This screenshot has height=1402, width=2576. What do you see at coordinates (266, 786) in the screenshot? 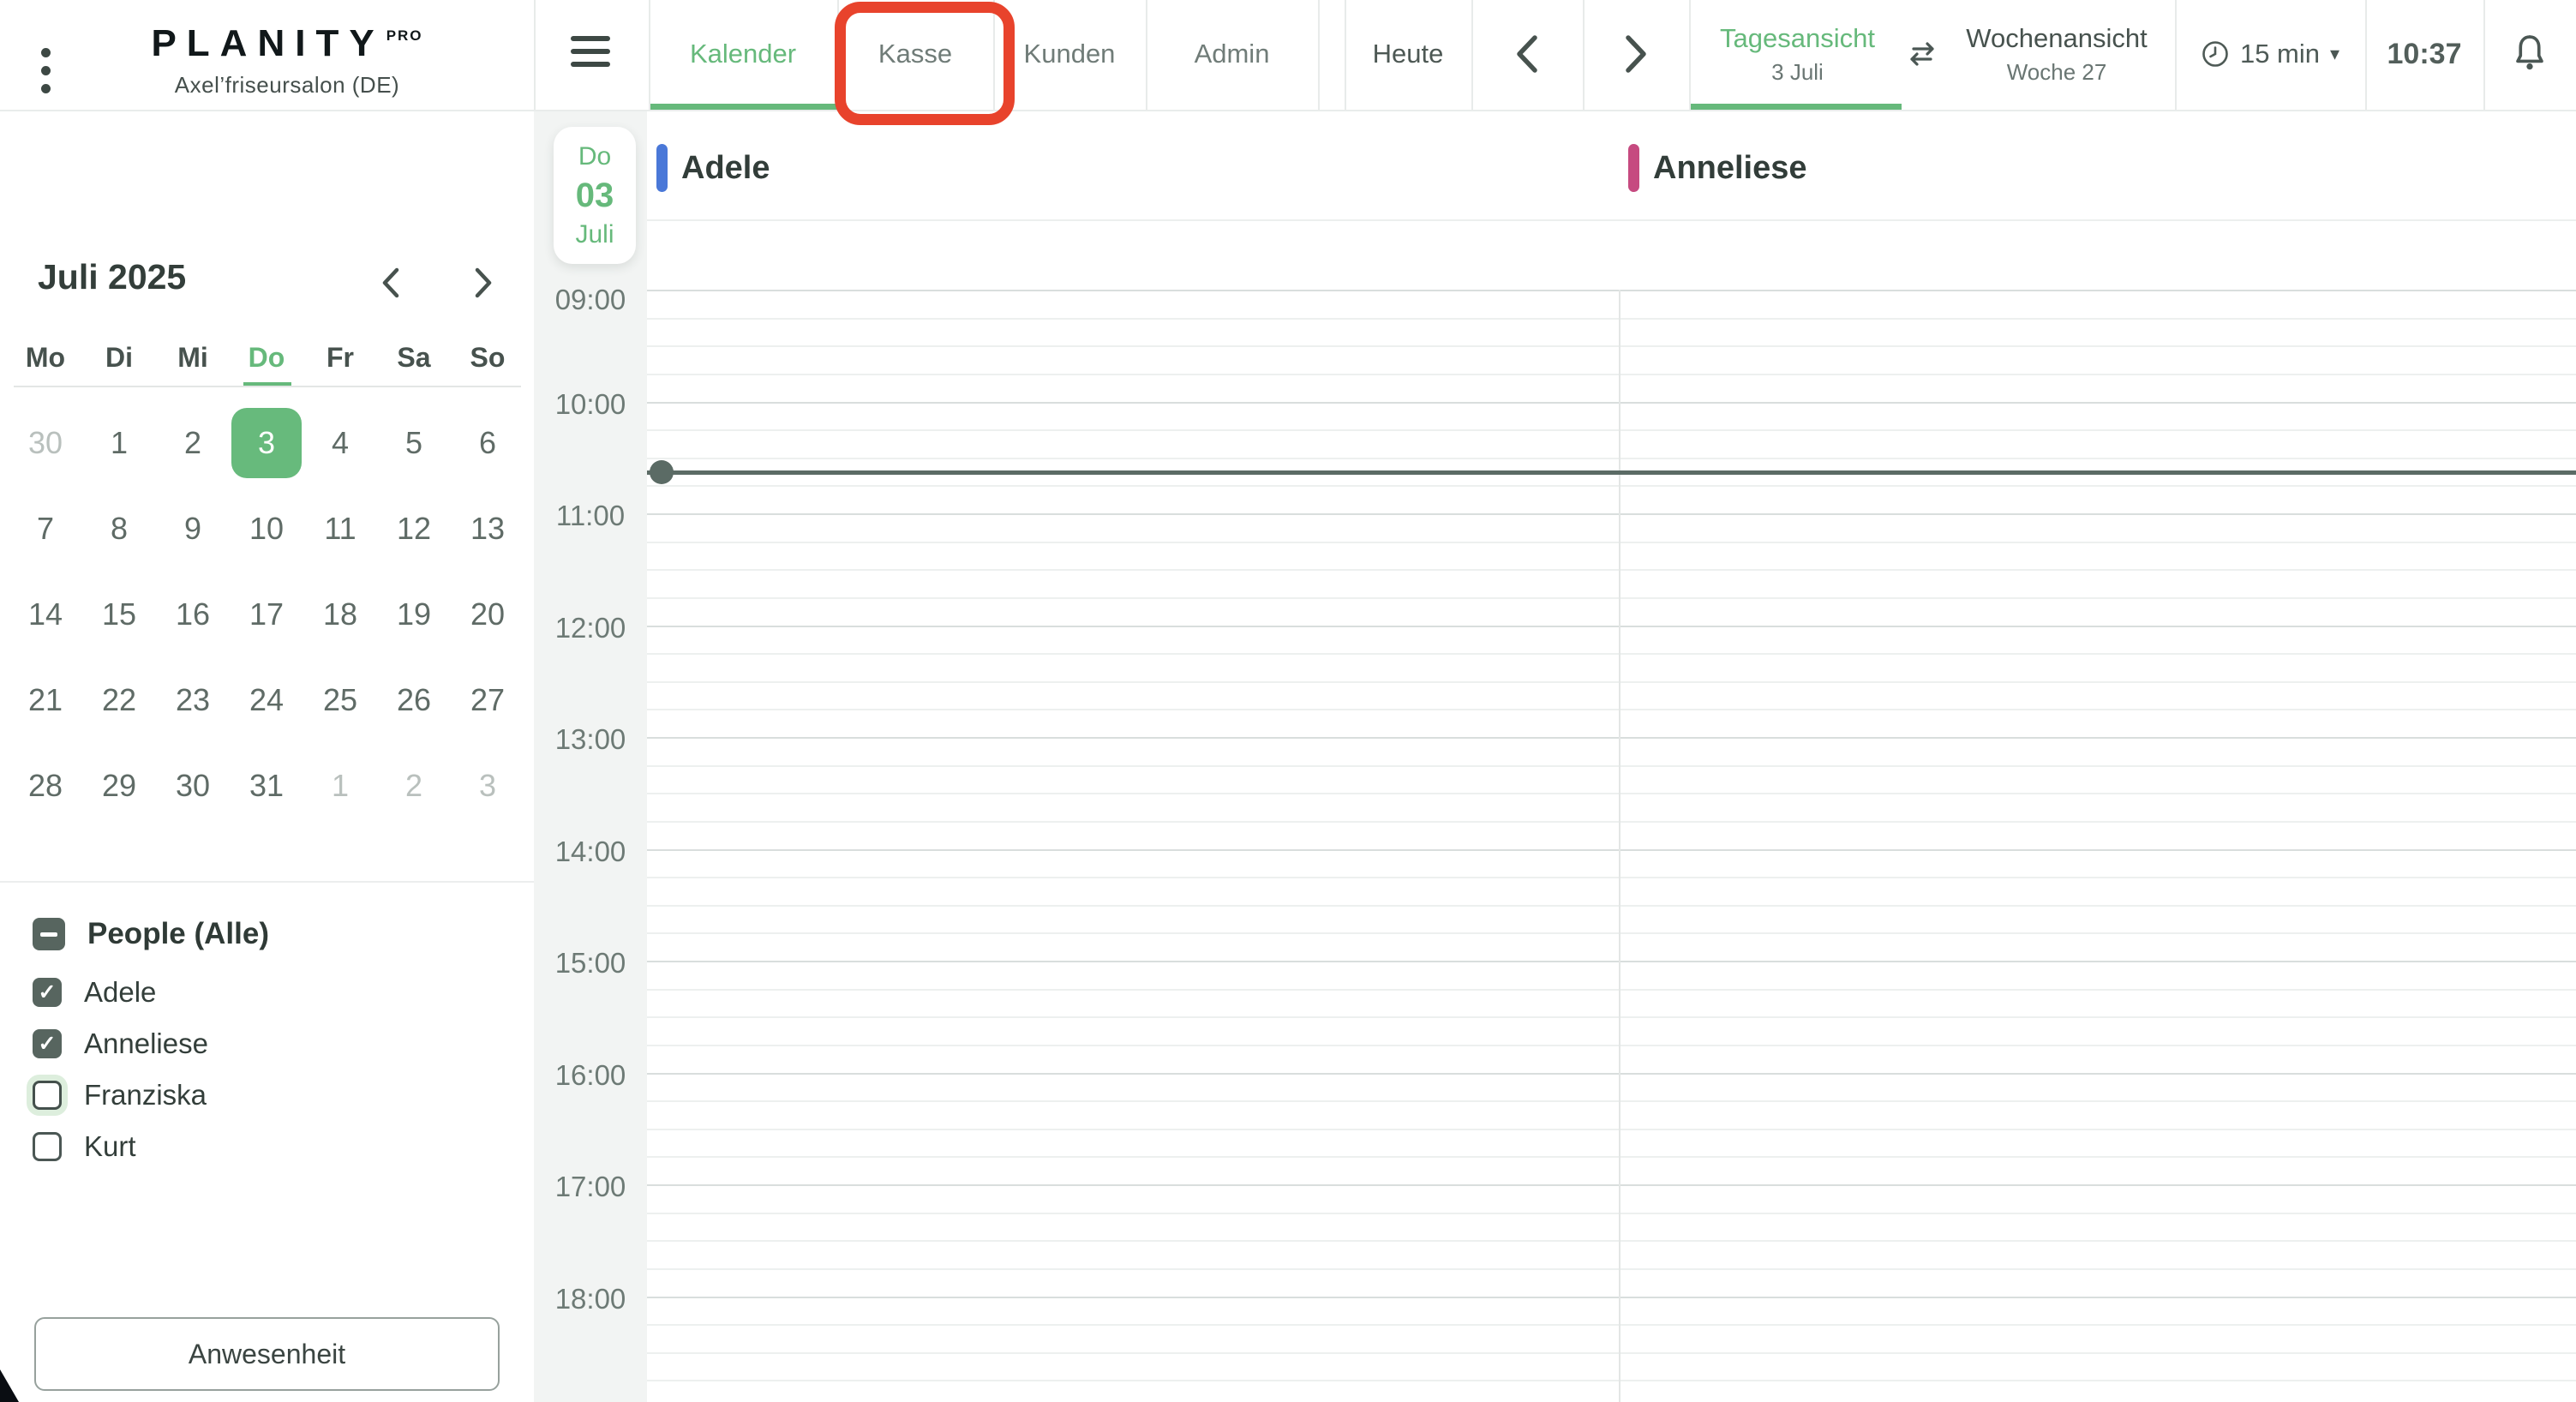
I see `mini-calendar-day: 31` at bounding box center [266, 786].